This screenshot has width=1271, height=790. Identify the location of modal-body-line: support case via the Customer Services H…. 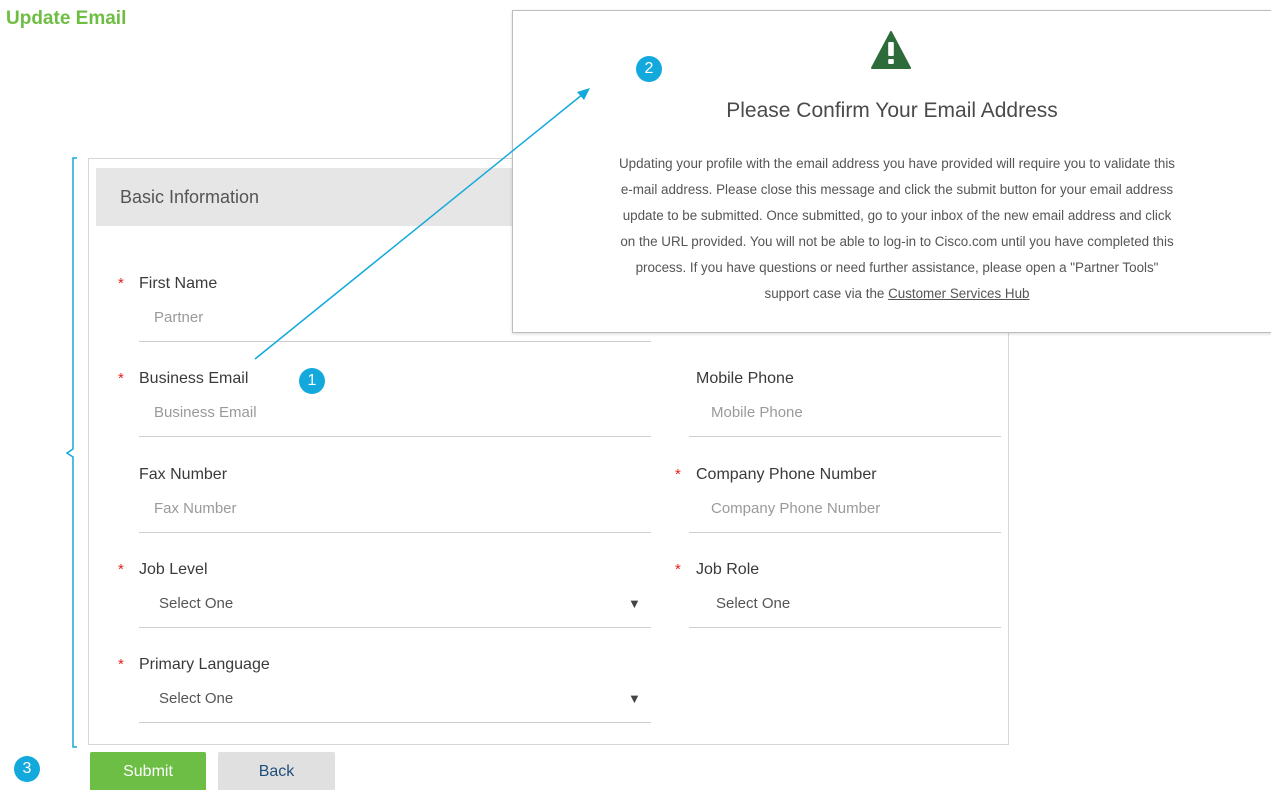
(897, 294).